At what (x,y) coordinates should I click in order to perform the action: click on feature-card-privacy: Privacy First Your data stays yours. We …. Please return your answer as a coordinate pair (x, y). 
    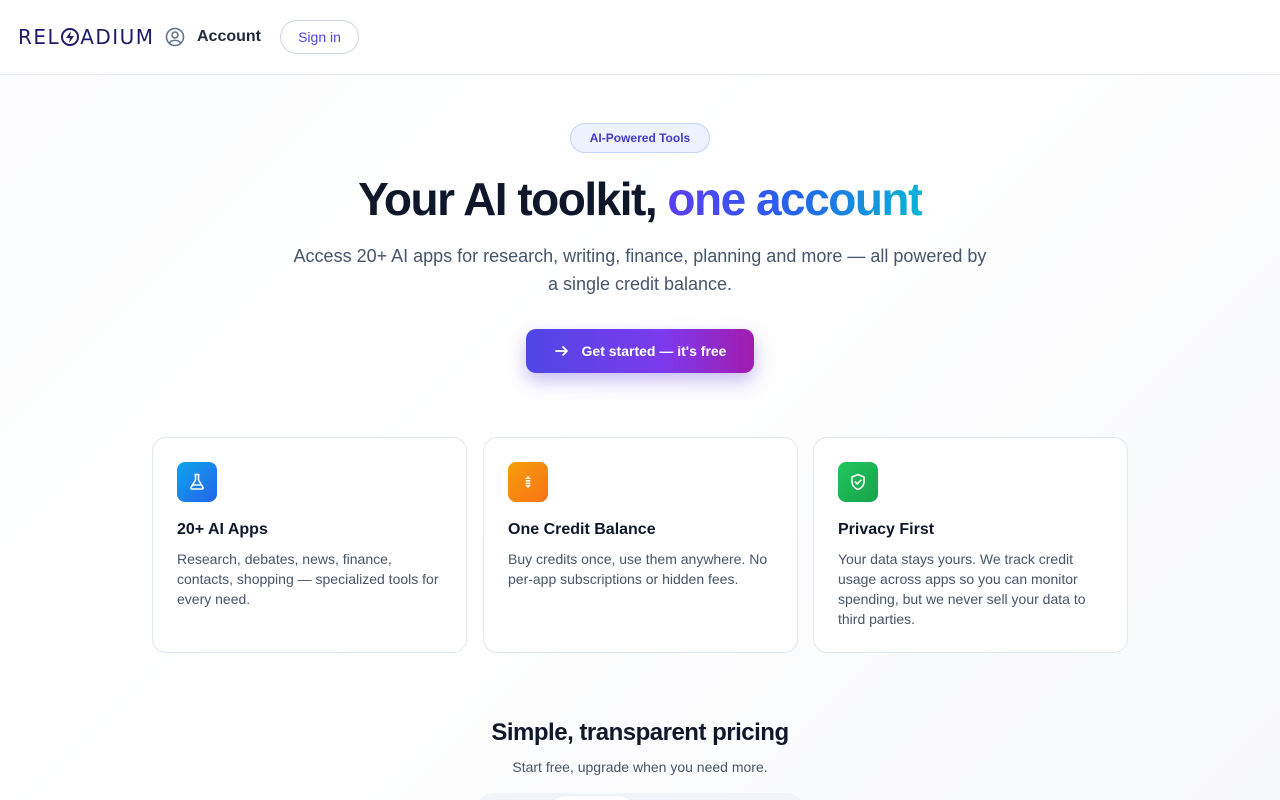
    Looking at the image, I should click on (970, 545).